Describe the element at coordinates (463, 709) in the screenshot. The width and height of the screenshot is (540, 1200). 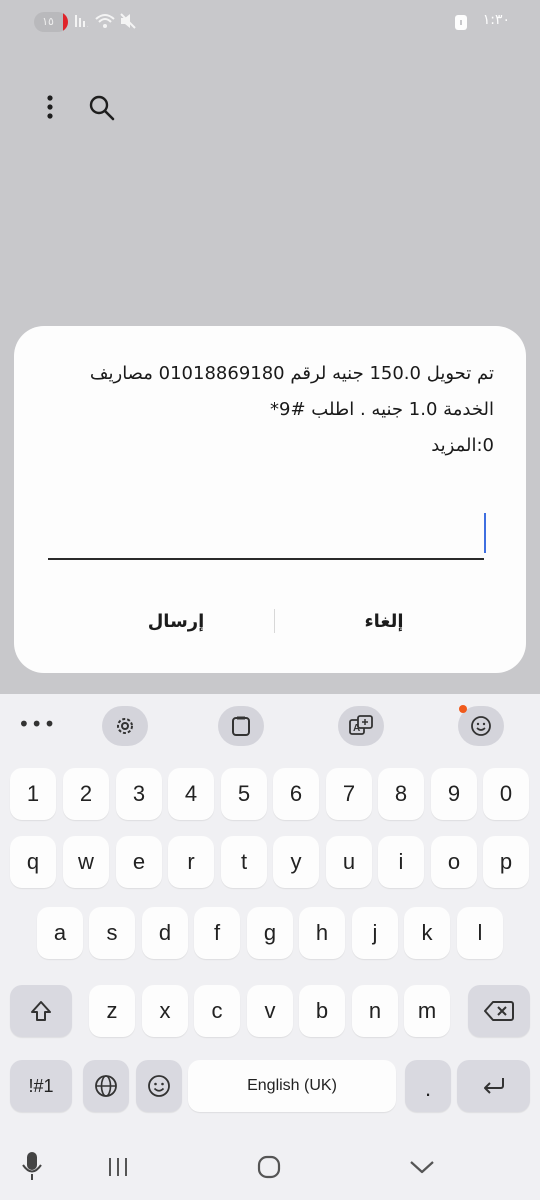
I see `notification-dot` at that location.